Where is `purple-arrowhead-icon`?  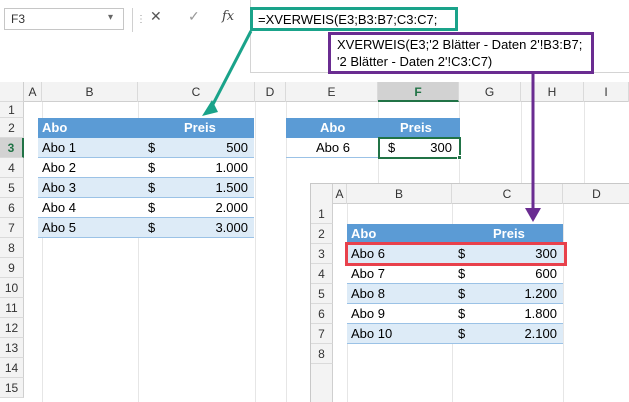 purple-arrowhead-icon is located at coordinates (533, 215).